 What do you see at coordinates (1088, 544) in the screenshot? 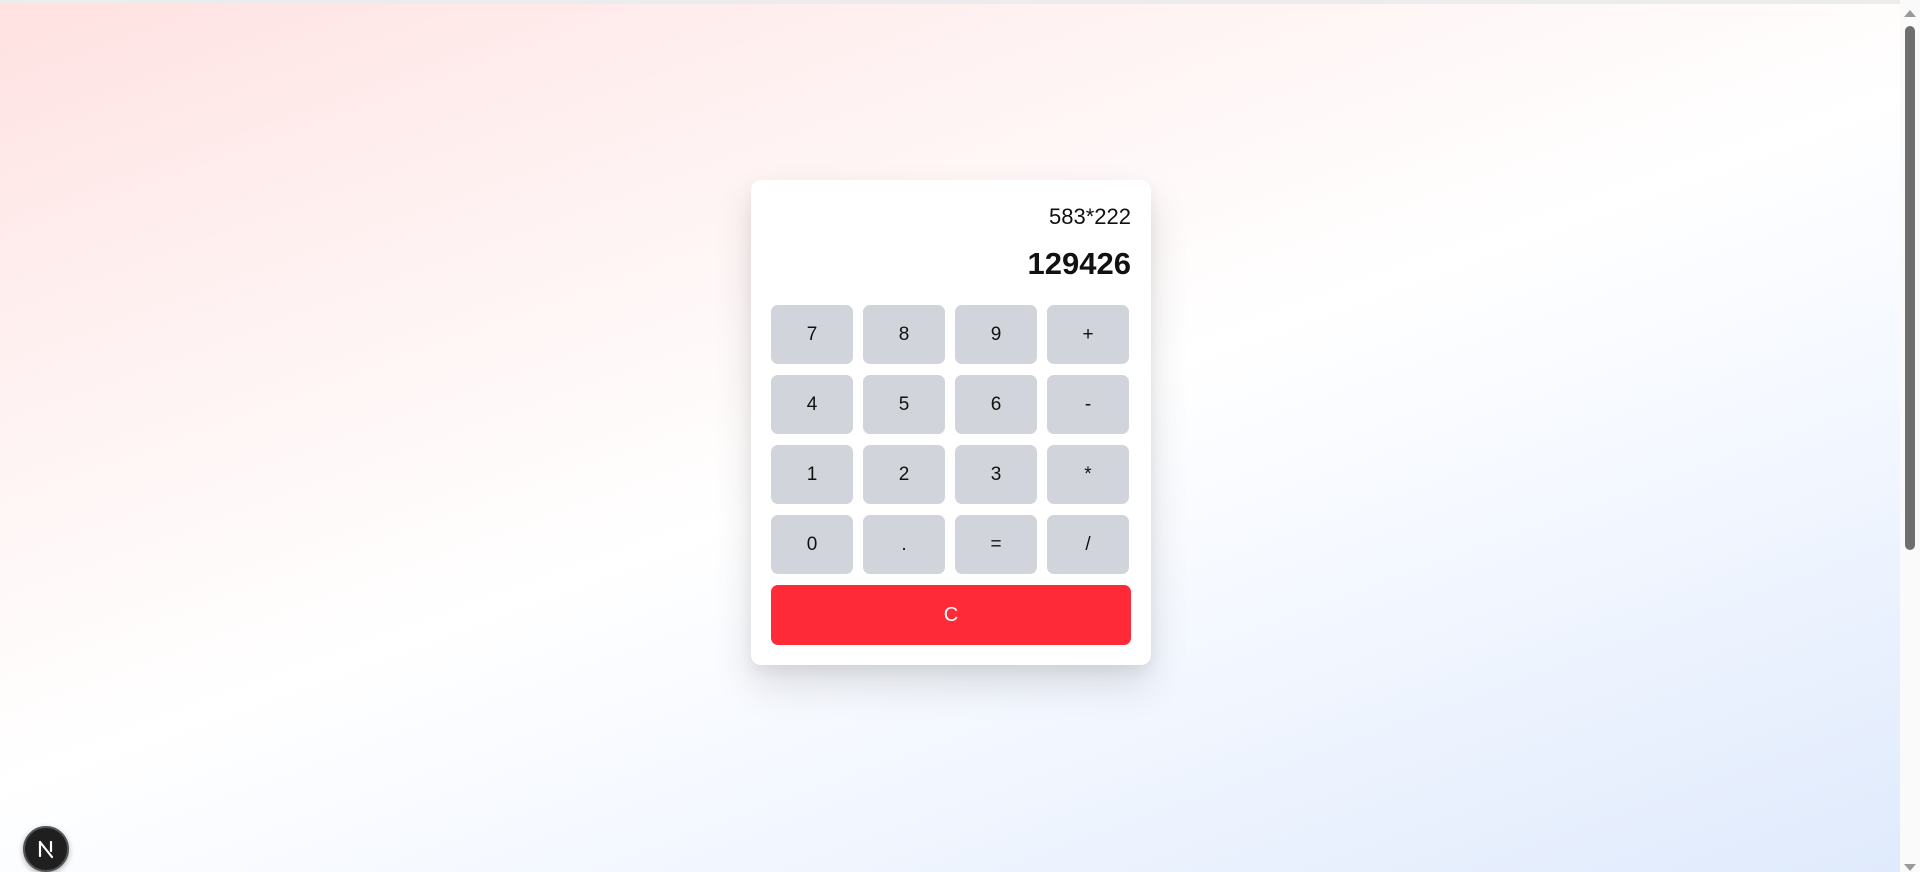
I see `key-divide: /` at bounding box center [1088, 544].